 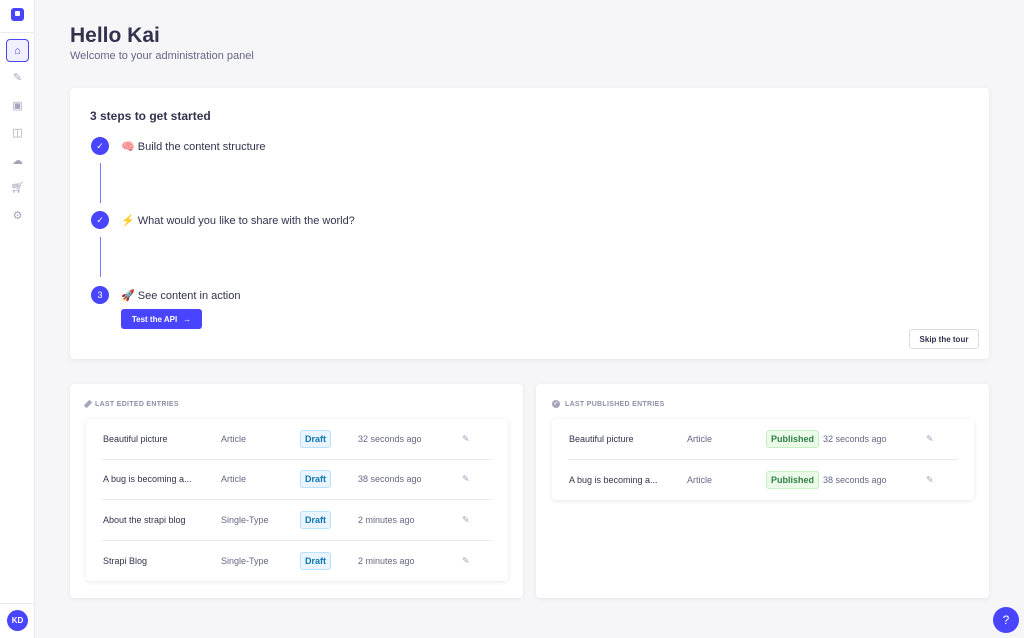 I want to click on entry-name: About the strapi blog, so click(x=144, y=519).